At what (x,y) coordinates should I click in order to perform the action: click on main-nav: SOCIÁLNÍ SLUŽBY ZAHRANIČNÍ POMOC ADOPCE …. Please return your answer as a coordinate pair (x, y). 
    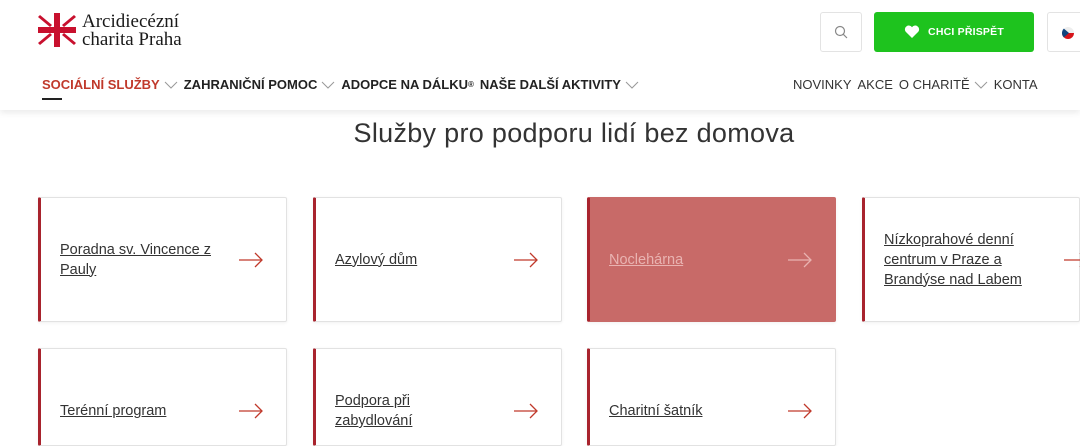
    Looking at the image, I should click on (343, 88).